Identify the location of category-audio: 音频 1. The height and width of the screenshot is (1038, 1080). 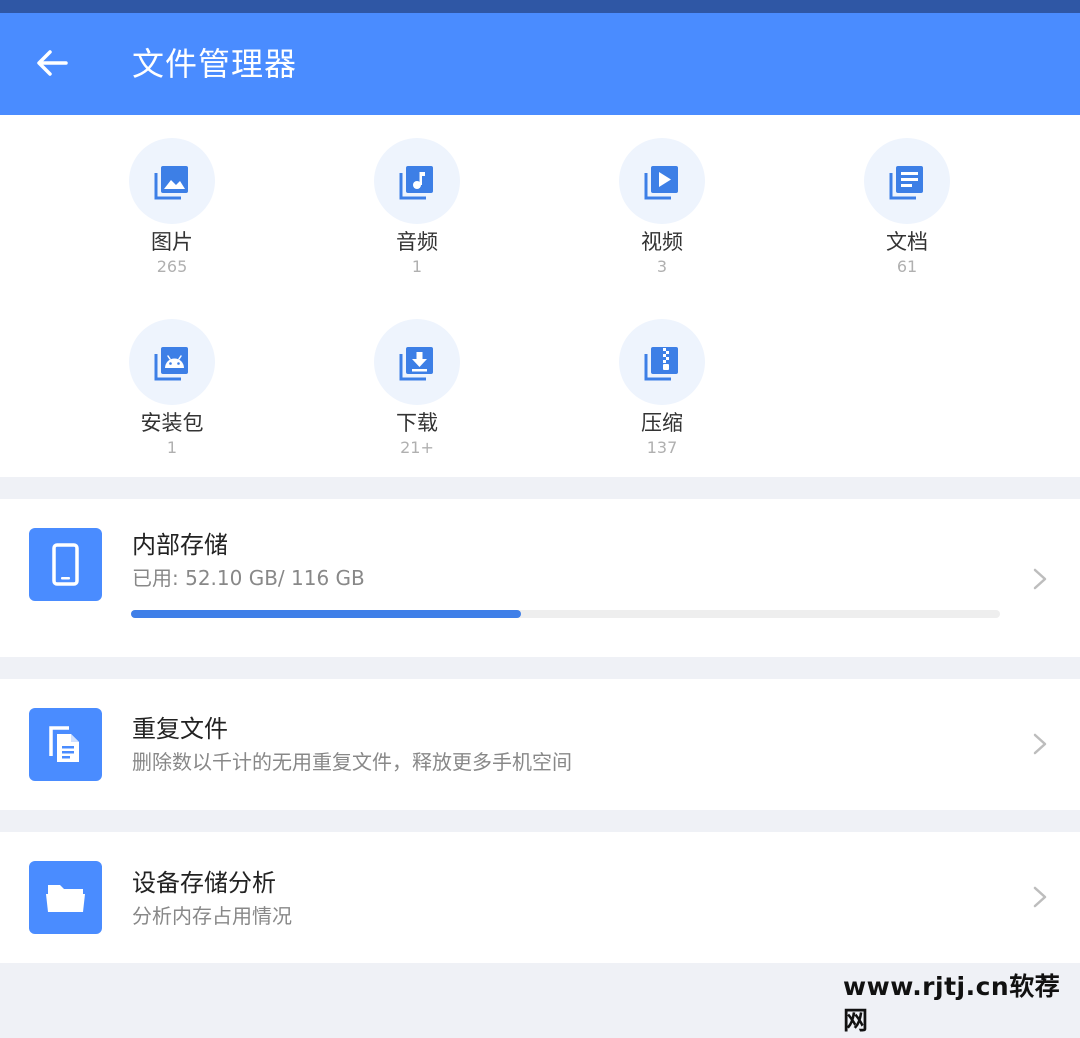
(417, 195).